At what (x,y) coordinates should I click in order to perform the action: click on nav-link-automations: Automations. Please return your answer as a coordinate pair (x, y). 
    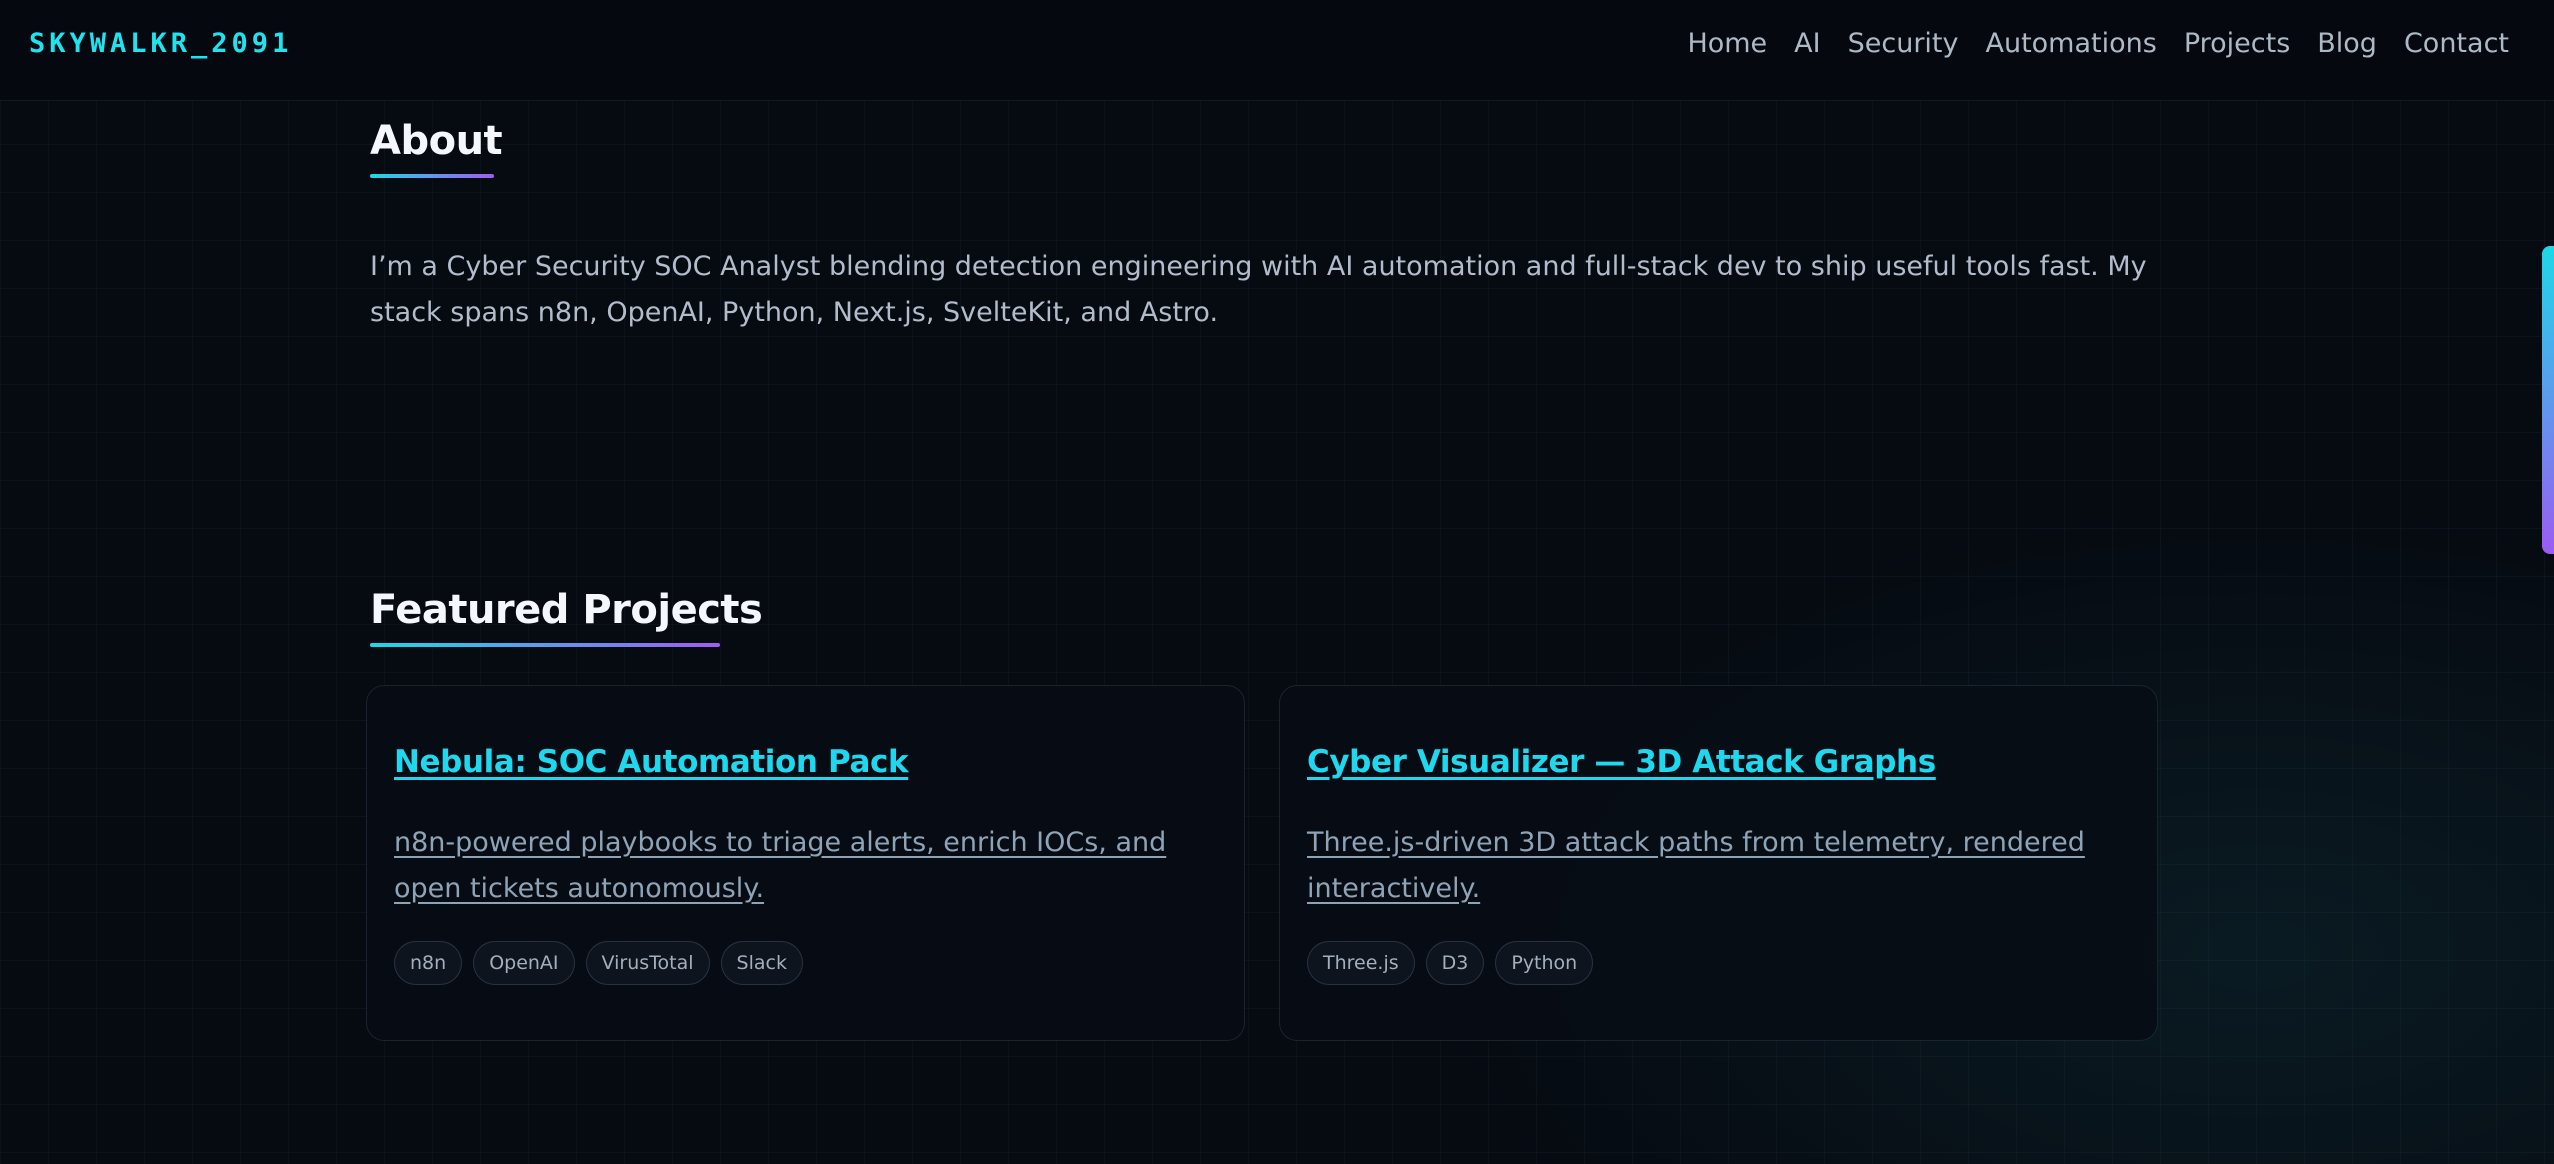
    Looking at the image, I should click on (2070, 43).